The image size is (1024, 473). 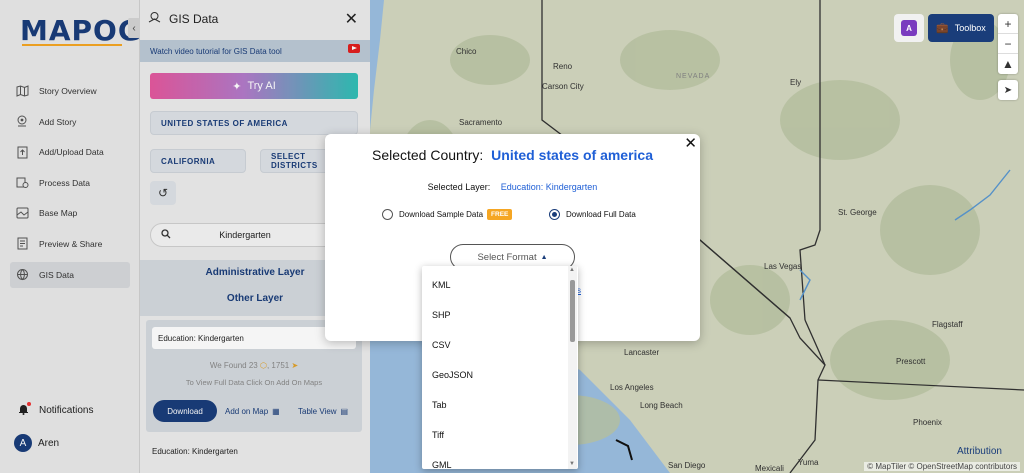 I want to click on try-ai-button: ✦ Try AI, so click(x=254, y=86).